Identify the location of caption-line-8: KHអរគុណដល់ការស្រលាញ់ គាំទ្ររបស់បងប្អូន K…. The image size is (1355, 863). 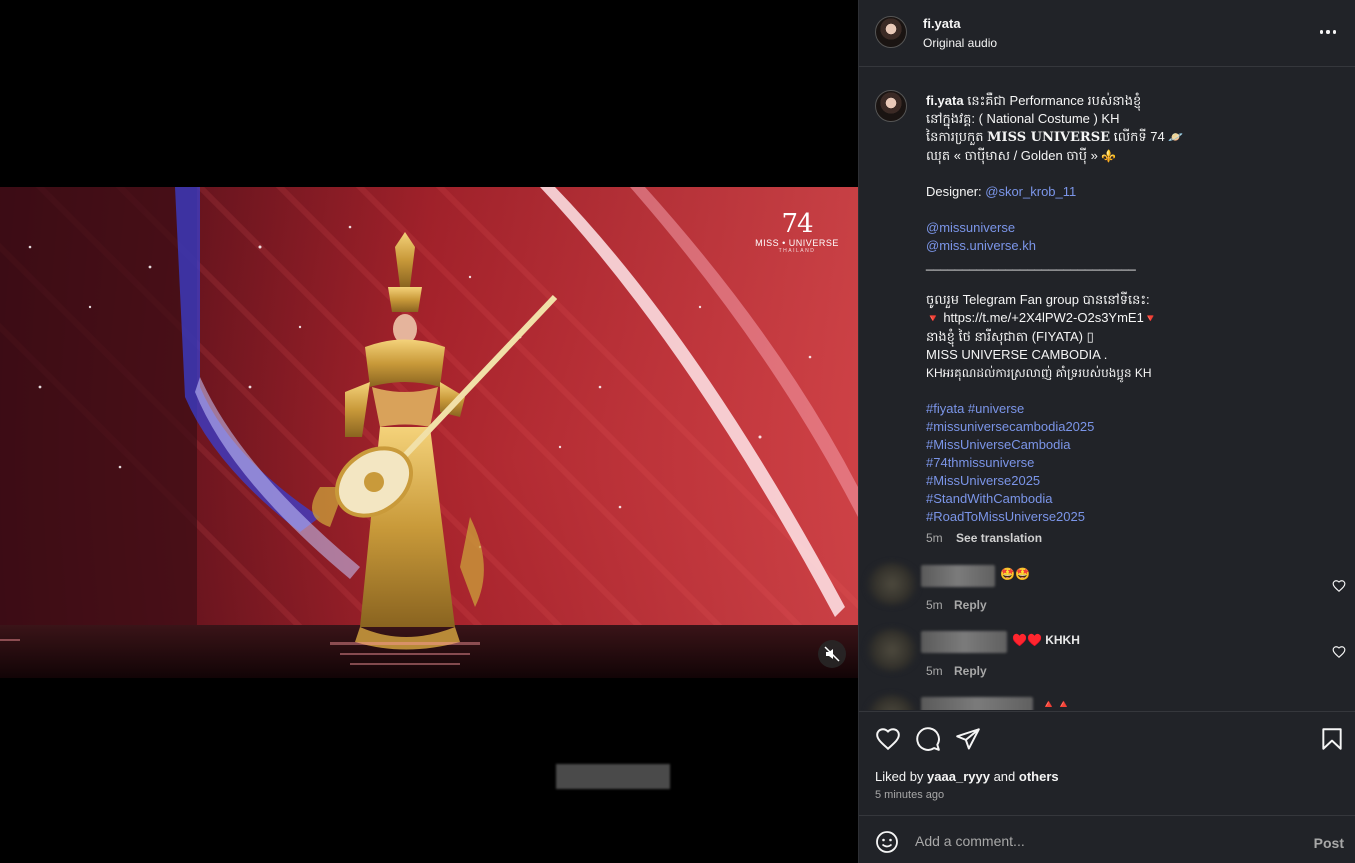
(1039, 373).